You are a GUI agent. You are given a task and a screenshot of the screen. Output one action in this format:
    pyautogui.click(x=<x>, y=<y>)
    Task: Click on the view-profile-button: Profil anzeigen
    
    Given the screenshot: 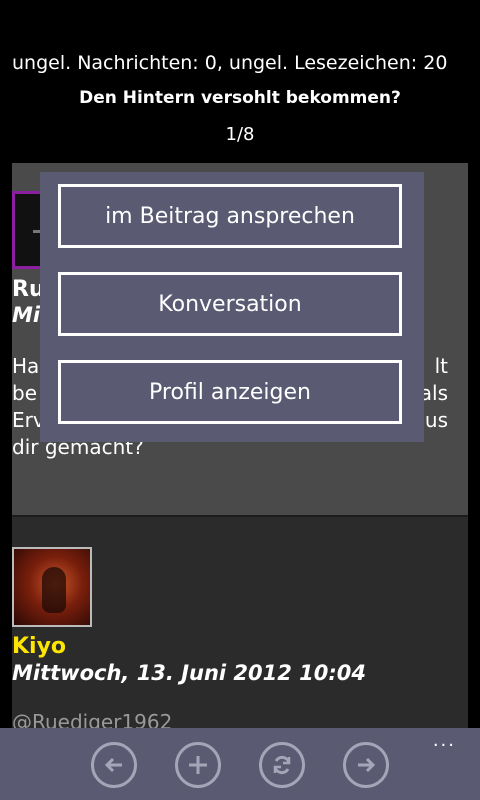 What is the action you would take?
    pyautogui.click(x=230, y=392)
    